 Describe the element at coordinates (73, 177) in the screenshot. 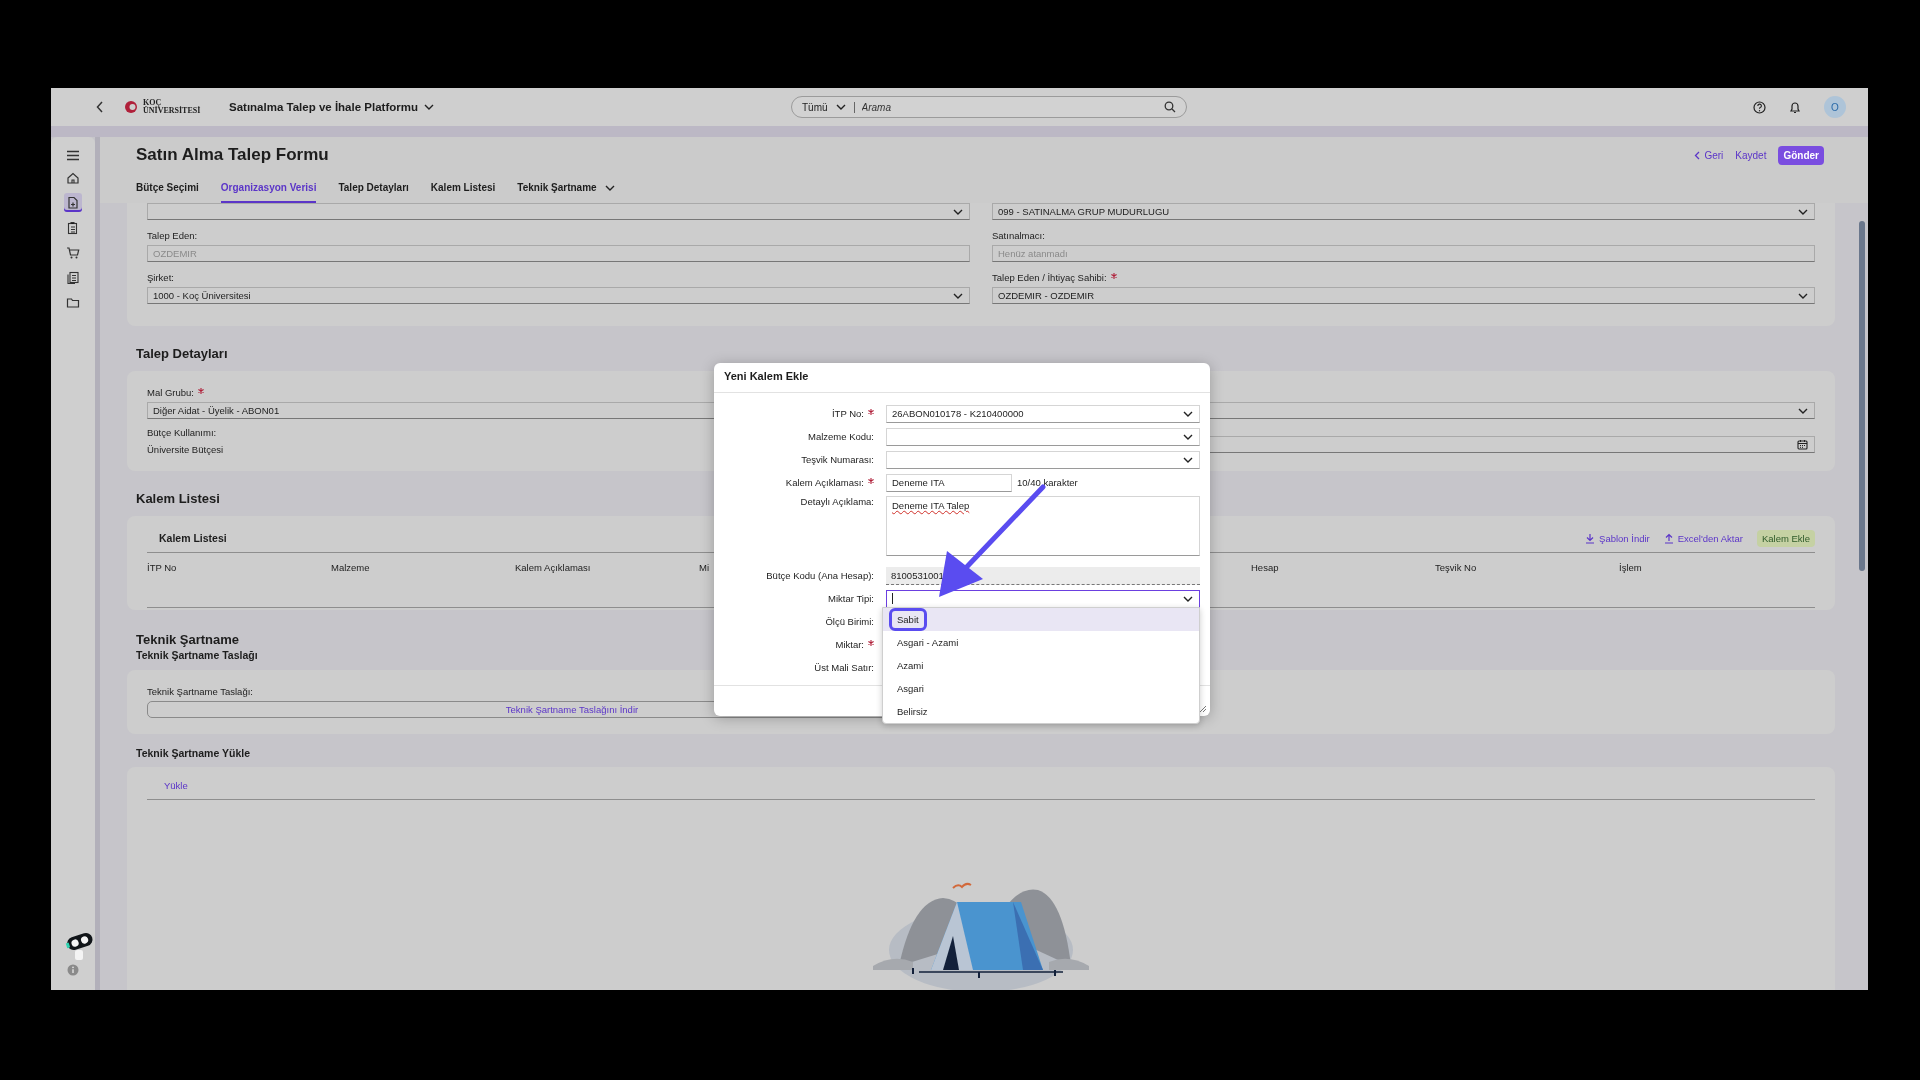

I see `home-icon` at that location.